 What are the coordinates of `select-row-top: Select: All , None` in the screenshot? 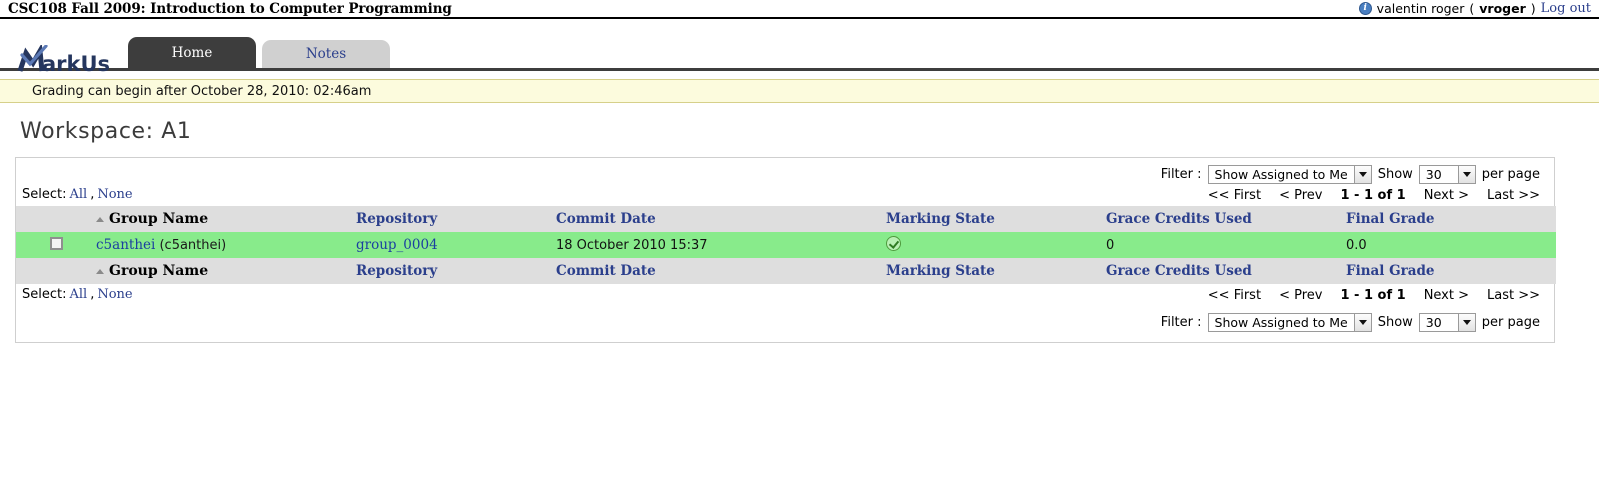 It's located at (74, 195).